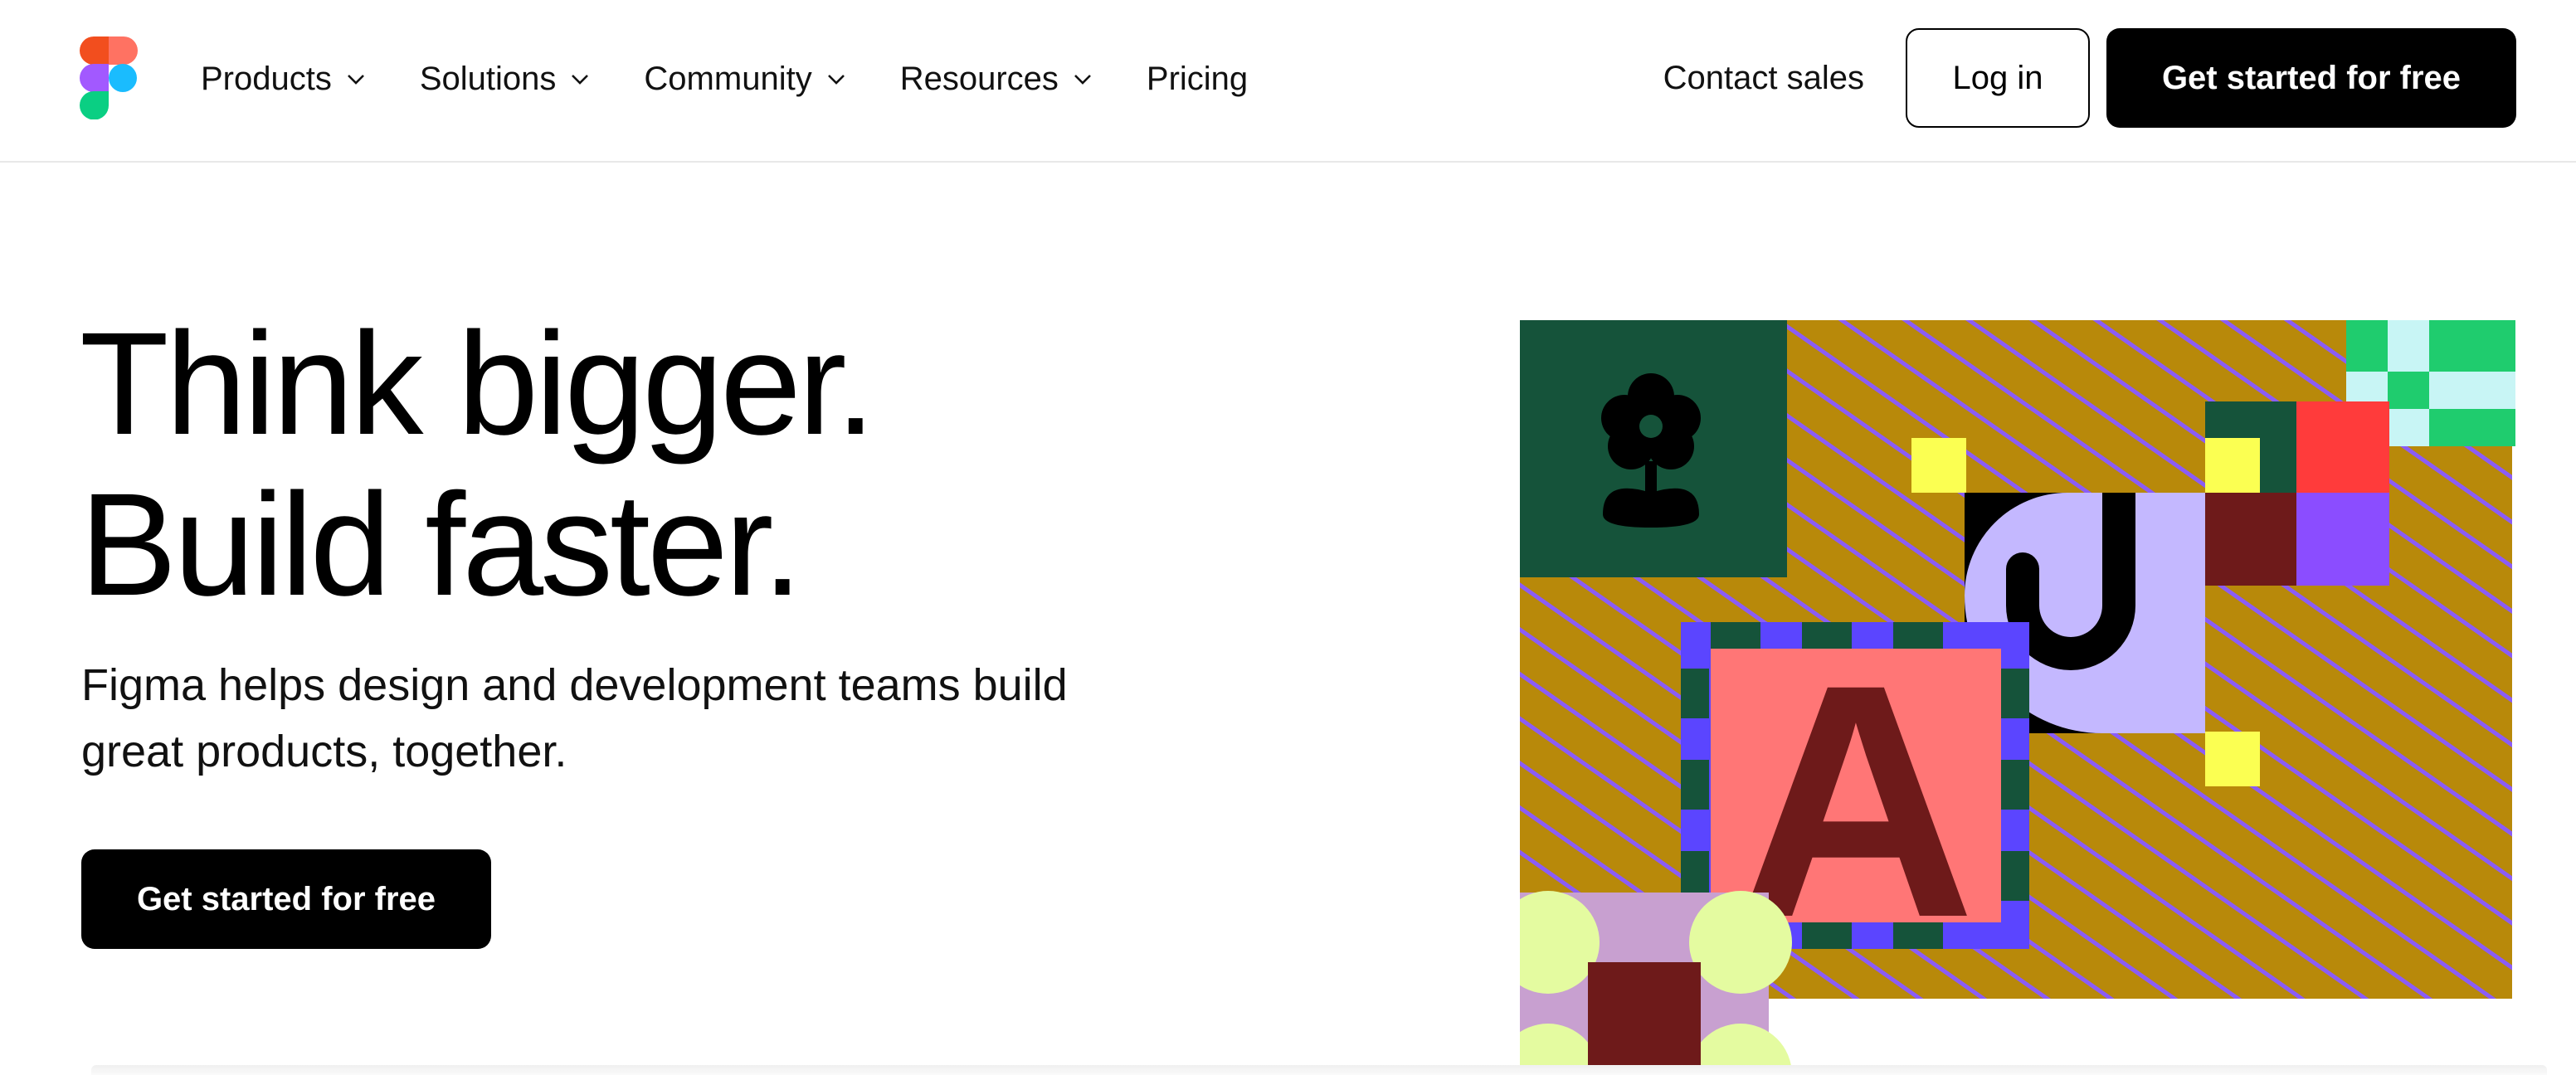  I want to click on hero-title-line2: Build faster., so click(441, 545).